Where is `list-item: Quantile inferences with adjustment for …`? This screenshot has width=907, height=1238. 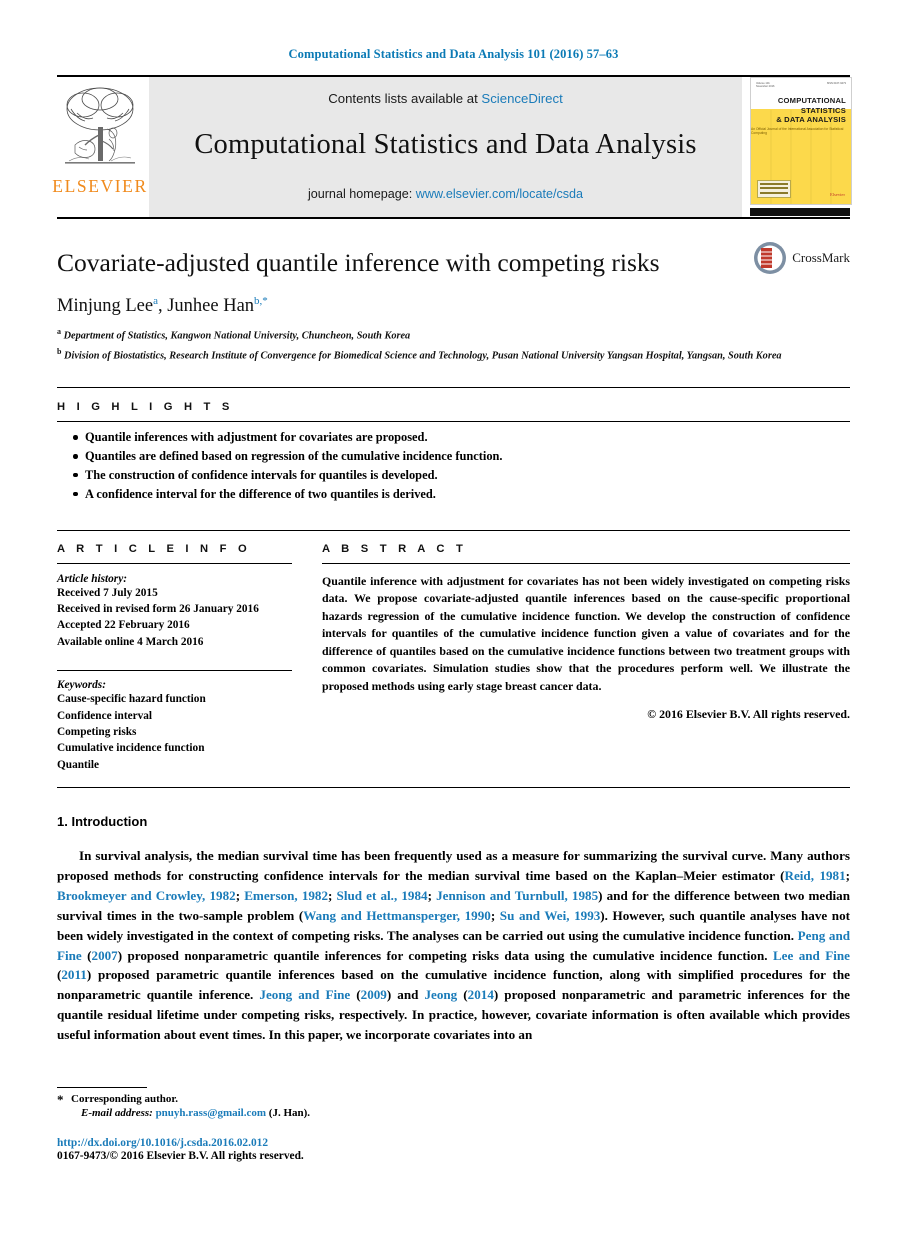 list-item: Quantile inferences with adjustment for … is located at coordinates (461, 437).